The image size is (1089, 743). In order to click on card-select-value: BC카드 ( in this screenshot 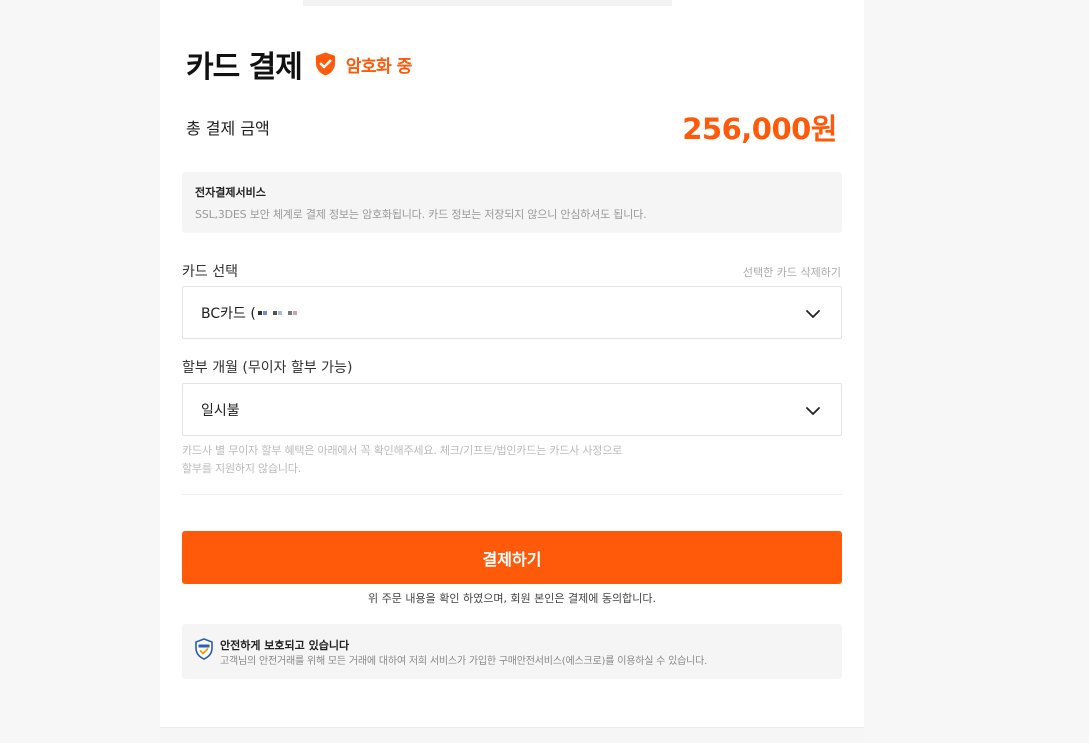, I will do `click(249, 313)`.